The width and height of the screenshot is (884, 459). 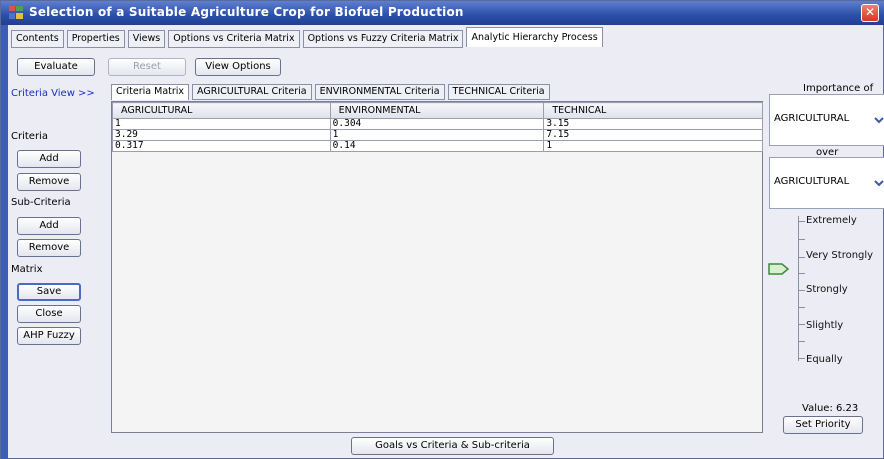 I want to click on over-select: AGRICULTURAL, so click(x=826, y=183).